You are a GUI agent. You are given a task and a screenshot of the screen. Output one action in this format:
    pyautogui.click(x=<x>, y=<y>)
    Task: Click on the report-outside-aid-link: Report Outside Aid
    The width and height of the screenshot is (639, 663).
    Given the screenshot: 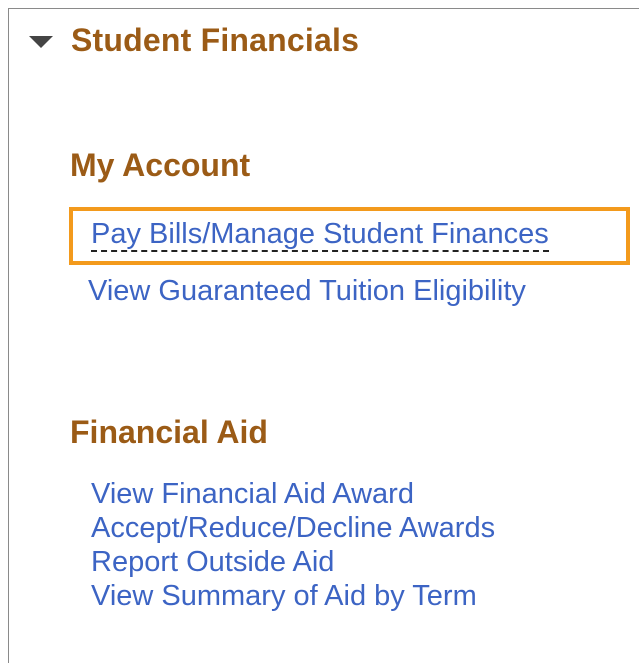 What is the action you would take?
    pyautogui.click(x=212, y=562)
    